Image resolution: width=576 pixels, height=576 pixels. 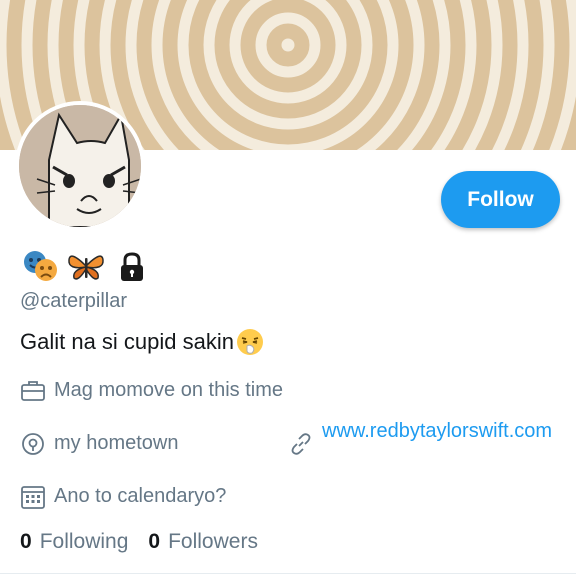 What do you see at coordinates (213, 541) in the screenshot?
I see `followers-label: Followers` at bounding box center [213, 541].